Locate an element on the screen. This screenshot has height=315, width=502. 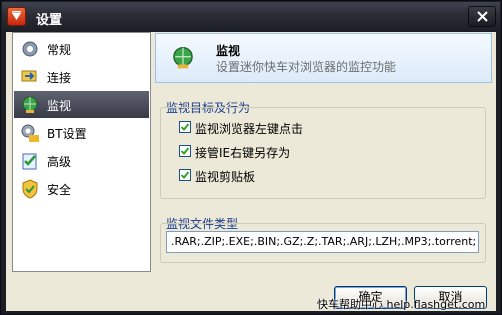
advanced-checklist-icon is located at coordinates (29, 161).